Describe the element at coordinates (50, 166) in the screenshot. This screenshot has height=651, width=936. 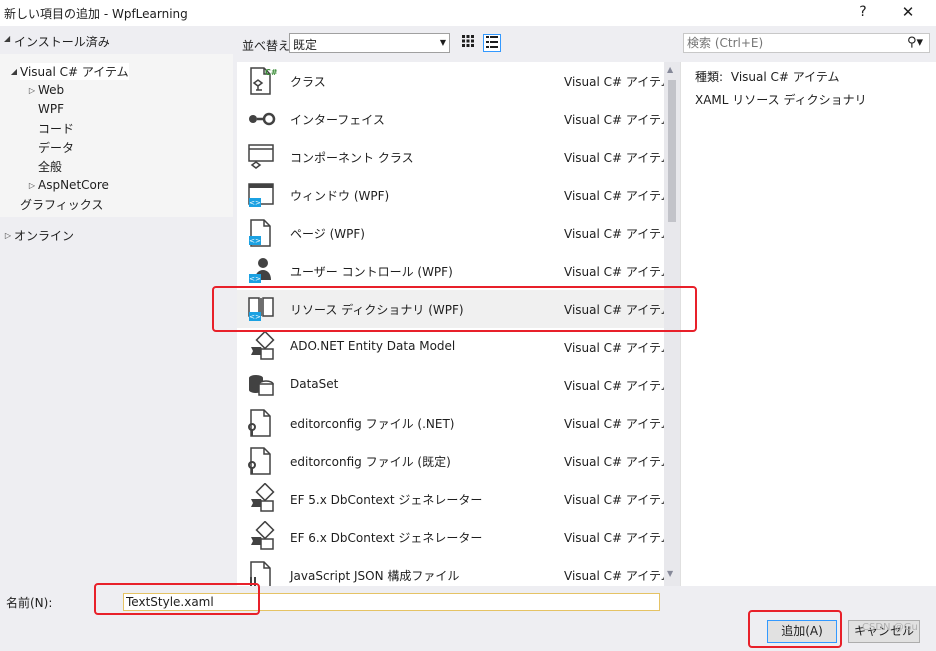
I see `tree-item-label: 全般` at that location.